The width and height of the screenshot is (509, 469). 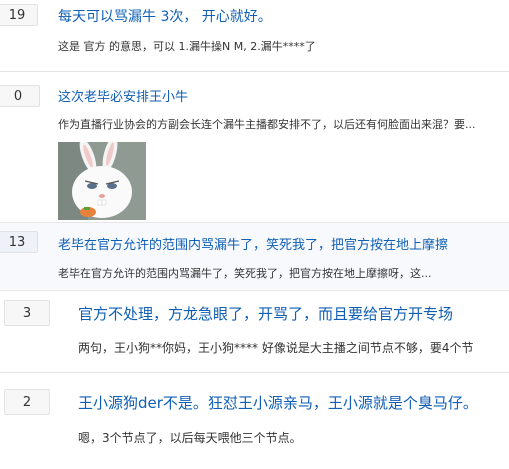 I want to click on bunny-image, so click(x=102, y=181).